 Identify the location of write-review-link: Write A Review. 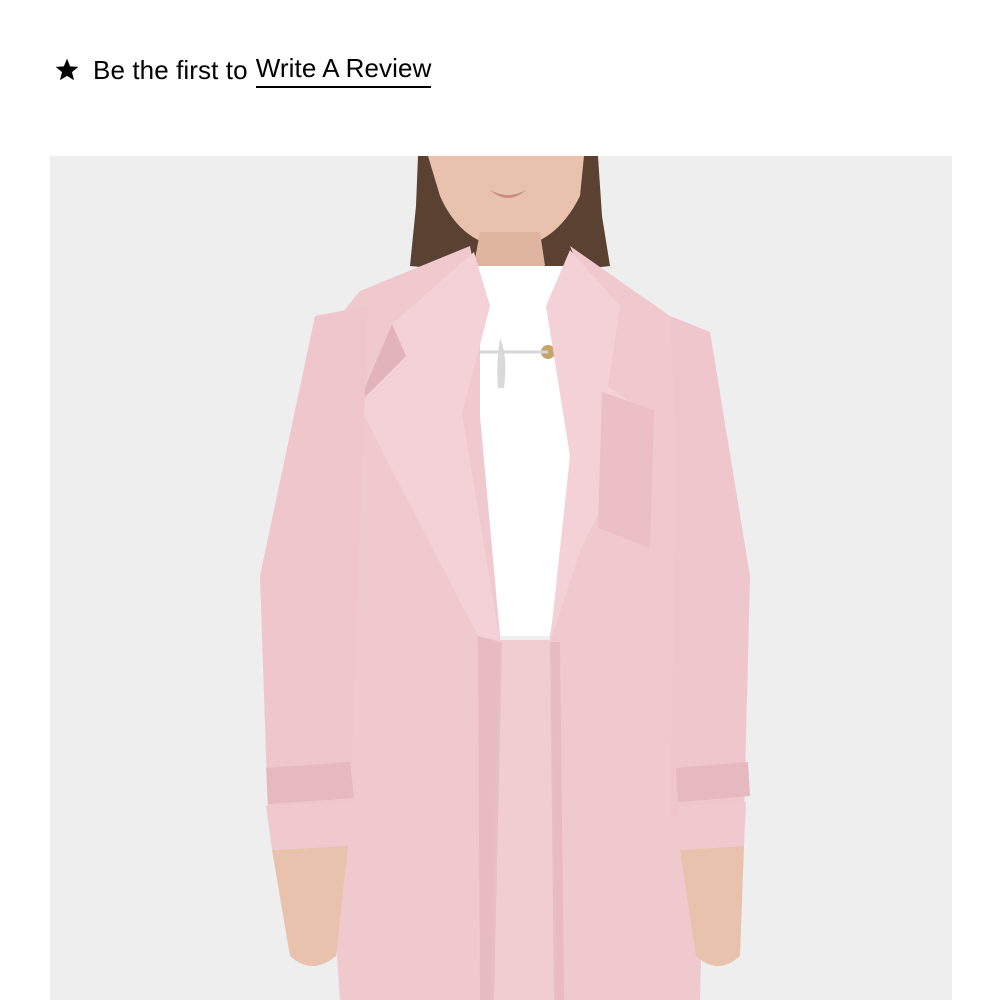
(343, 70).